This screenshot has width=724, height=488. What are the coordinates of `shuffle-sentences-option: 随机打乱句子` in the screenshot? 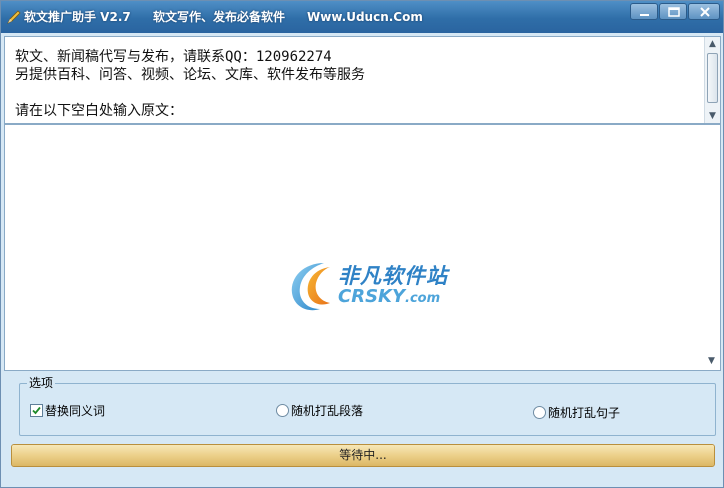 It's located at (576, 412).